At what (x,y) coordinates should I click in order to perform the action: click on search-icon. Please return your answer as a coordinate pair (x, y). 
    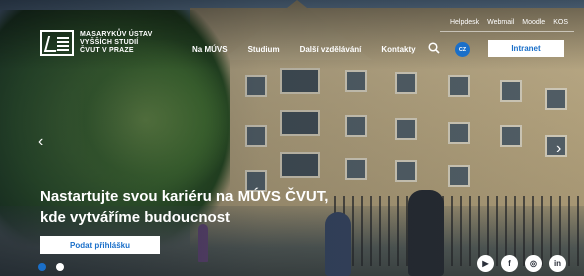
    Looking at the image, I should click on (434, 48).